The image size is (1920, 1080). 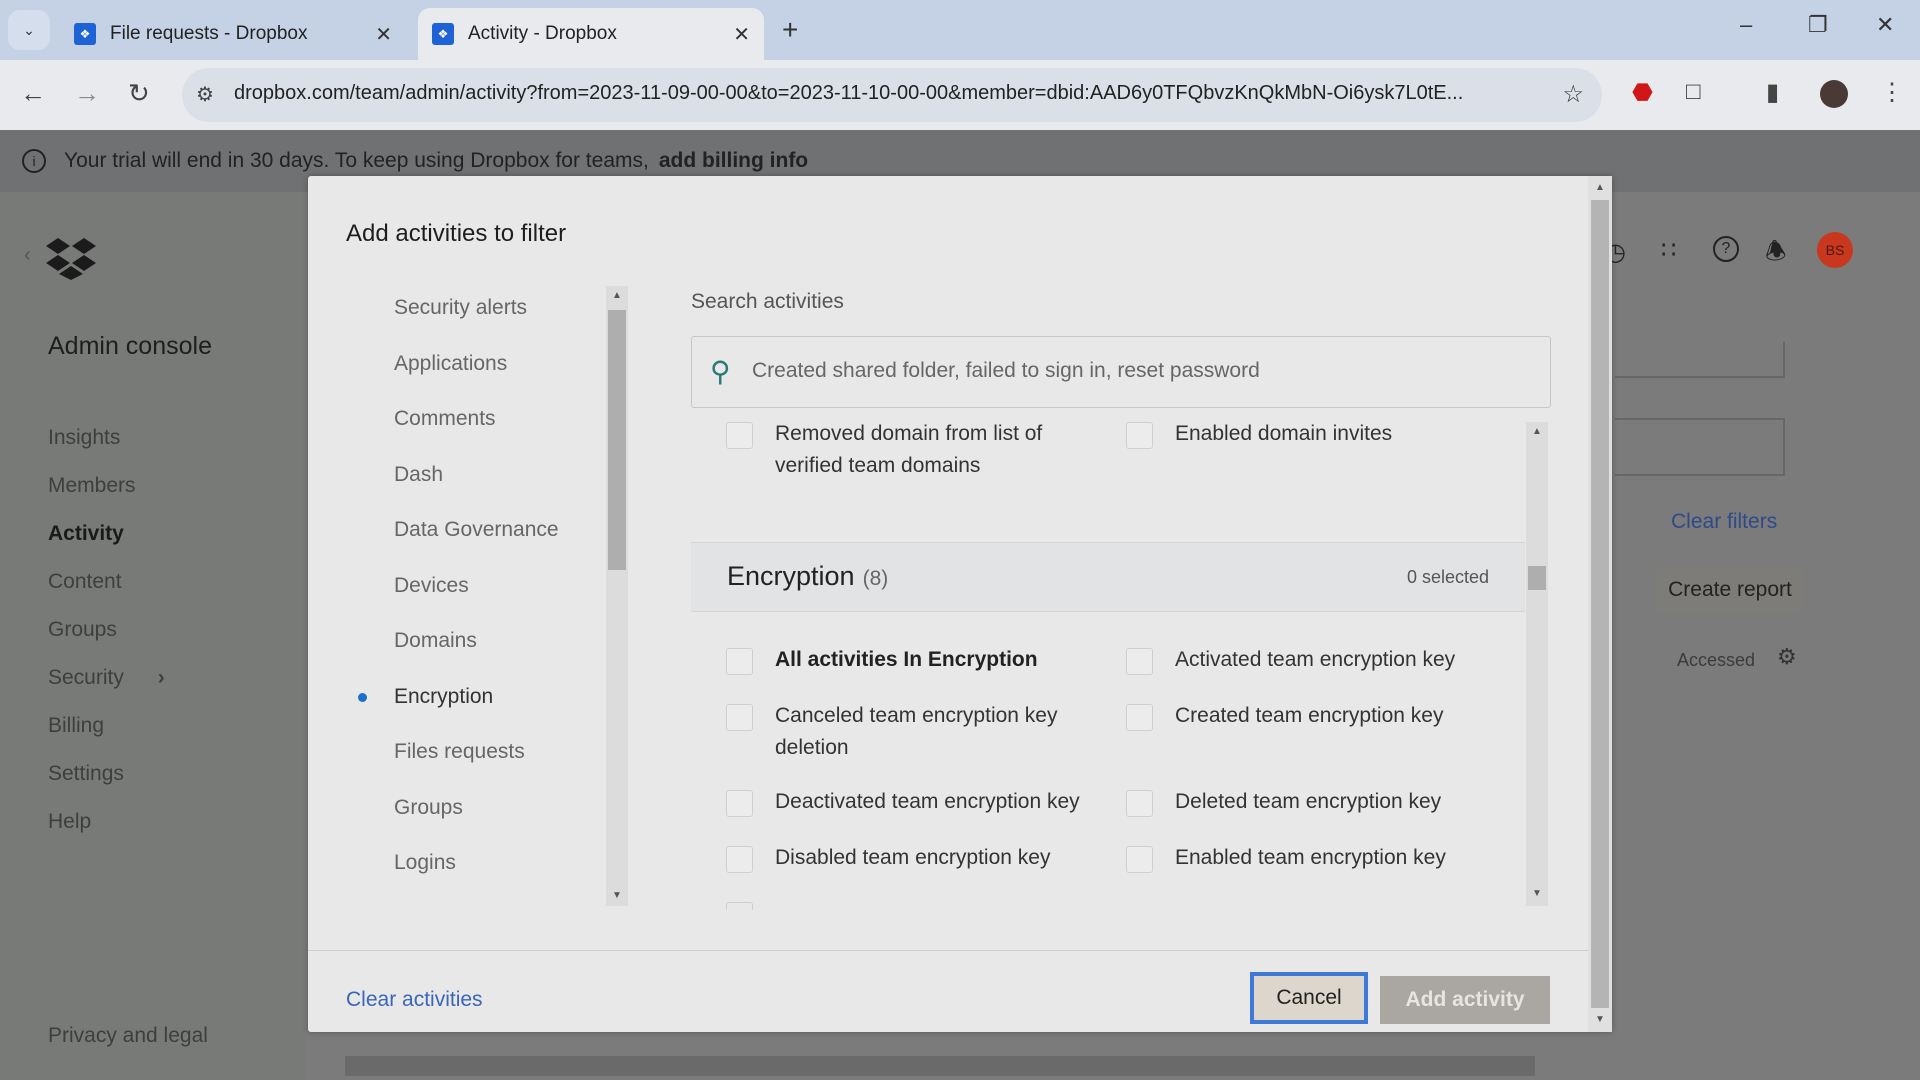 What do you see at coordinates (1835, 250) in the screenshot?
I see `user-avatar: BS` at bounding box center [1835, 250].